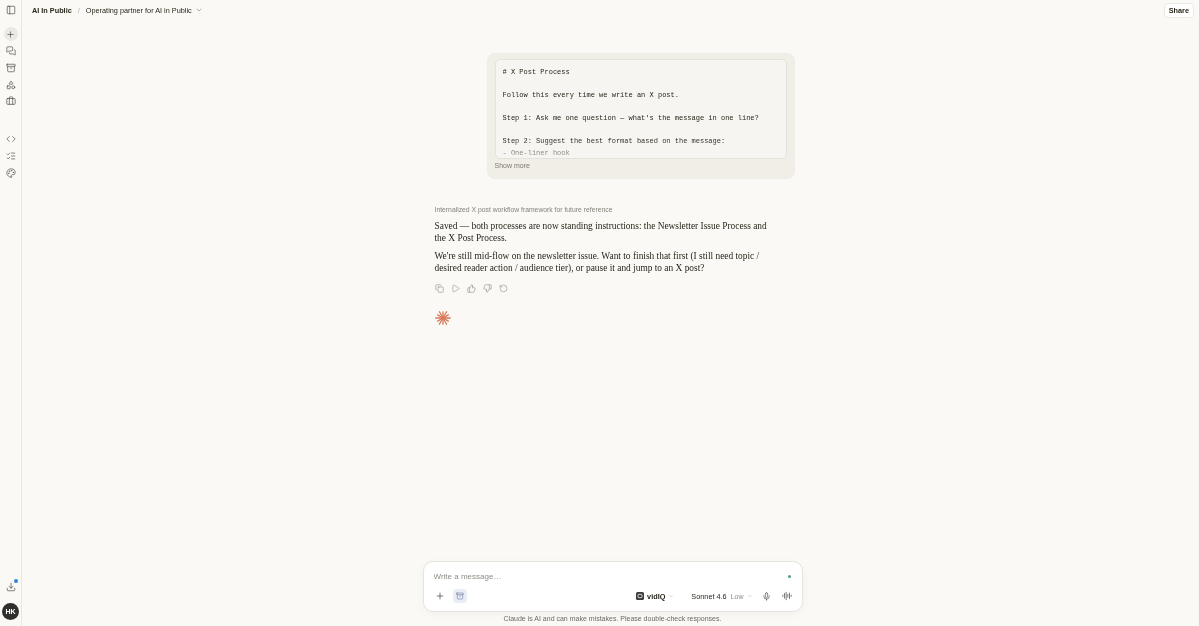 The height and width of the screenshot is (626, 1199). I want to click on thumbs-up-icon, so click(471, 288).